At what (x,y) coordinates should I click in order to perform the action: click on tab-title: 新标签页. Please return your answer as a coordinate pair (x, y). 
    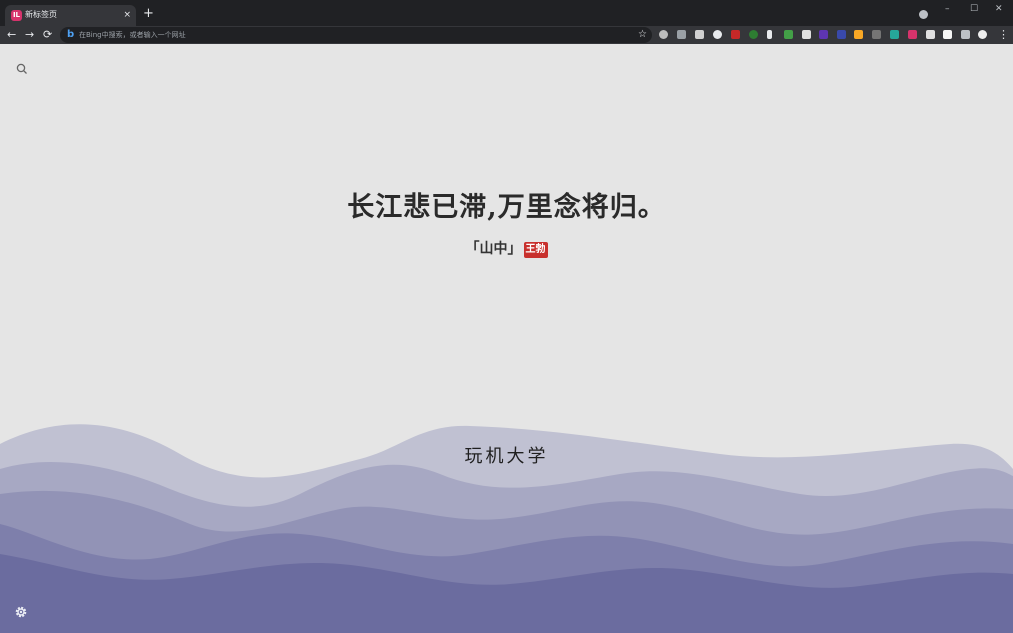
    Looking at the image, I should click on (41, 14).